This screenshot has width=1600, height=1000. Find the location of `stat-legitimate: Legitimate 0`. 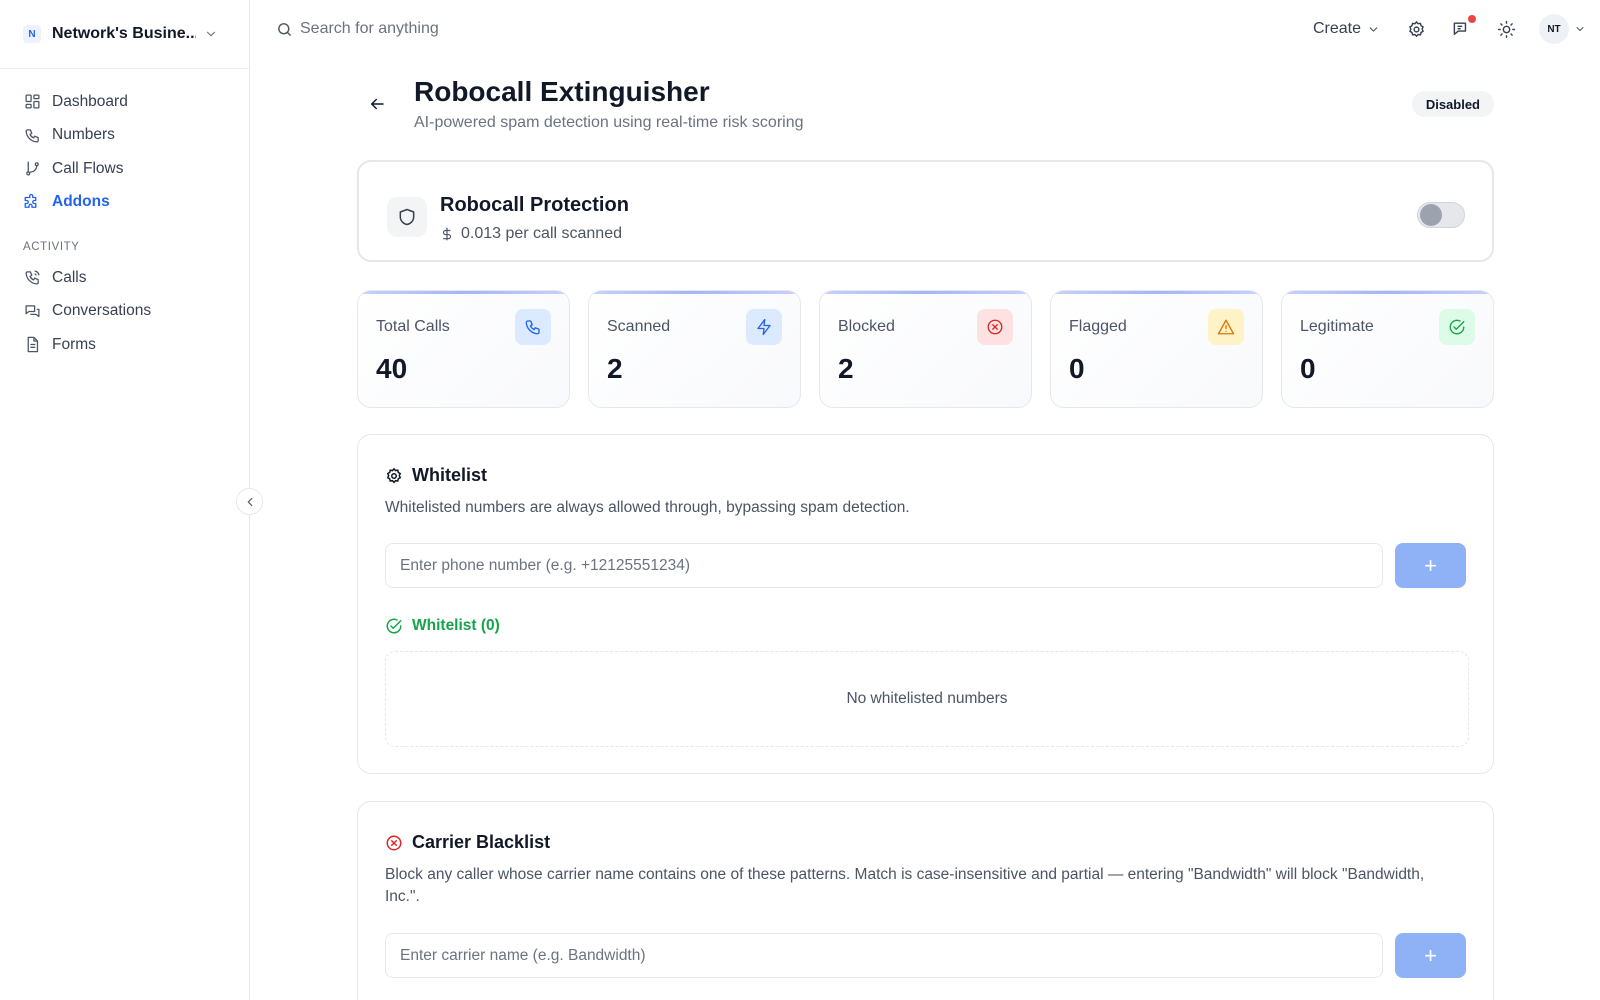

stat-legitimate: Legitimate 0 is located at coordinates (1387, 349).